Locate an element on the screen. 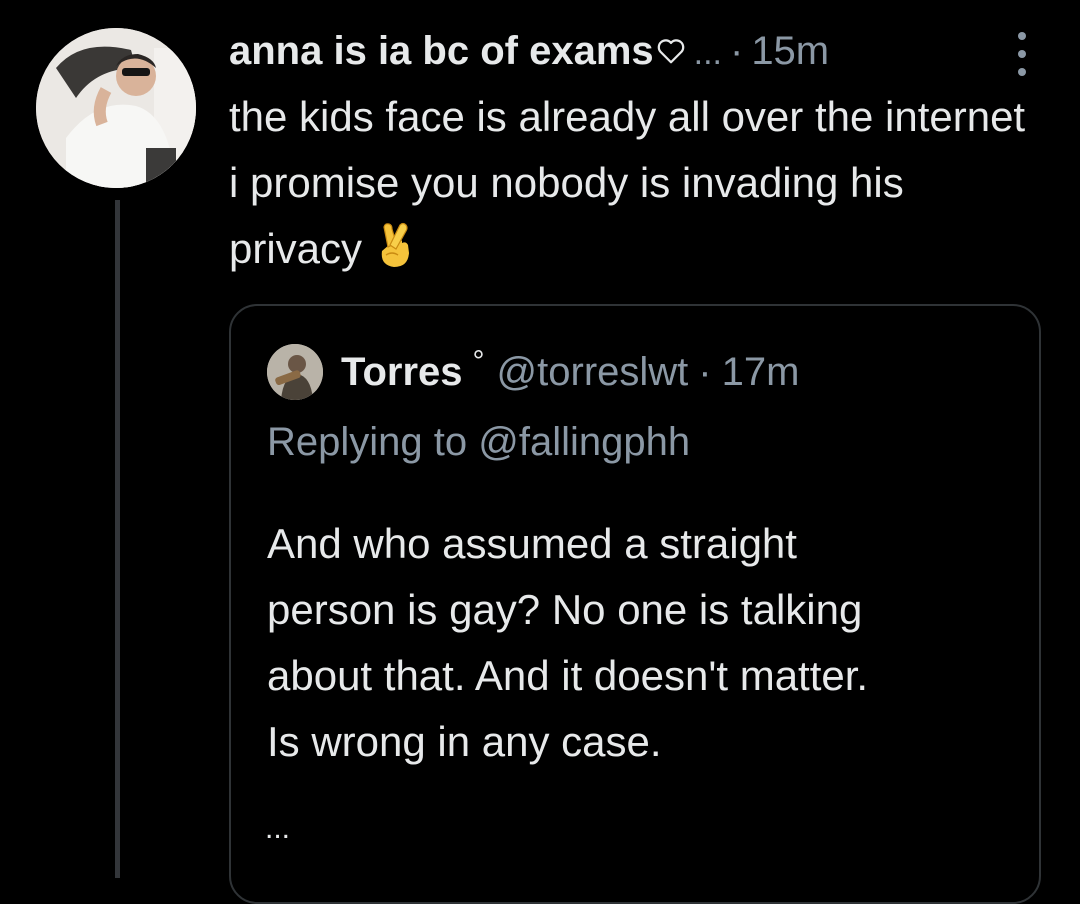 The height and width of the screenshot is (904, 1080). quoted-display-name: Torres is located at coordinates (402, 372).